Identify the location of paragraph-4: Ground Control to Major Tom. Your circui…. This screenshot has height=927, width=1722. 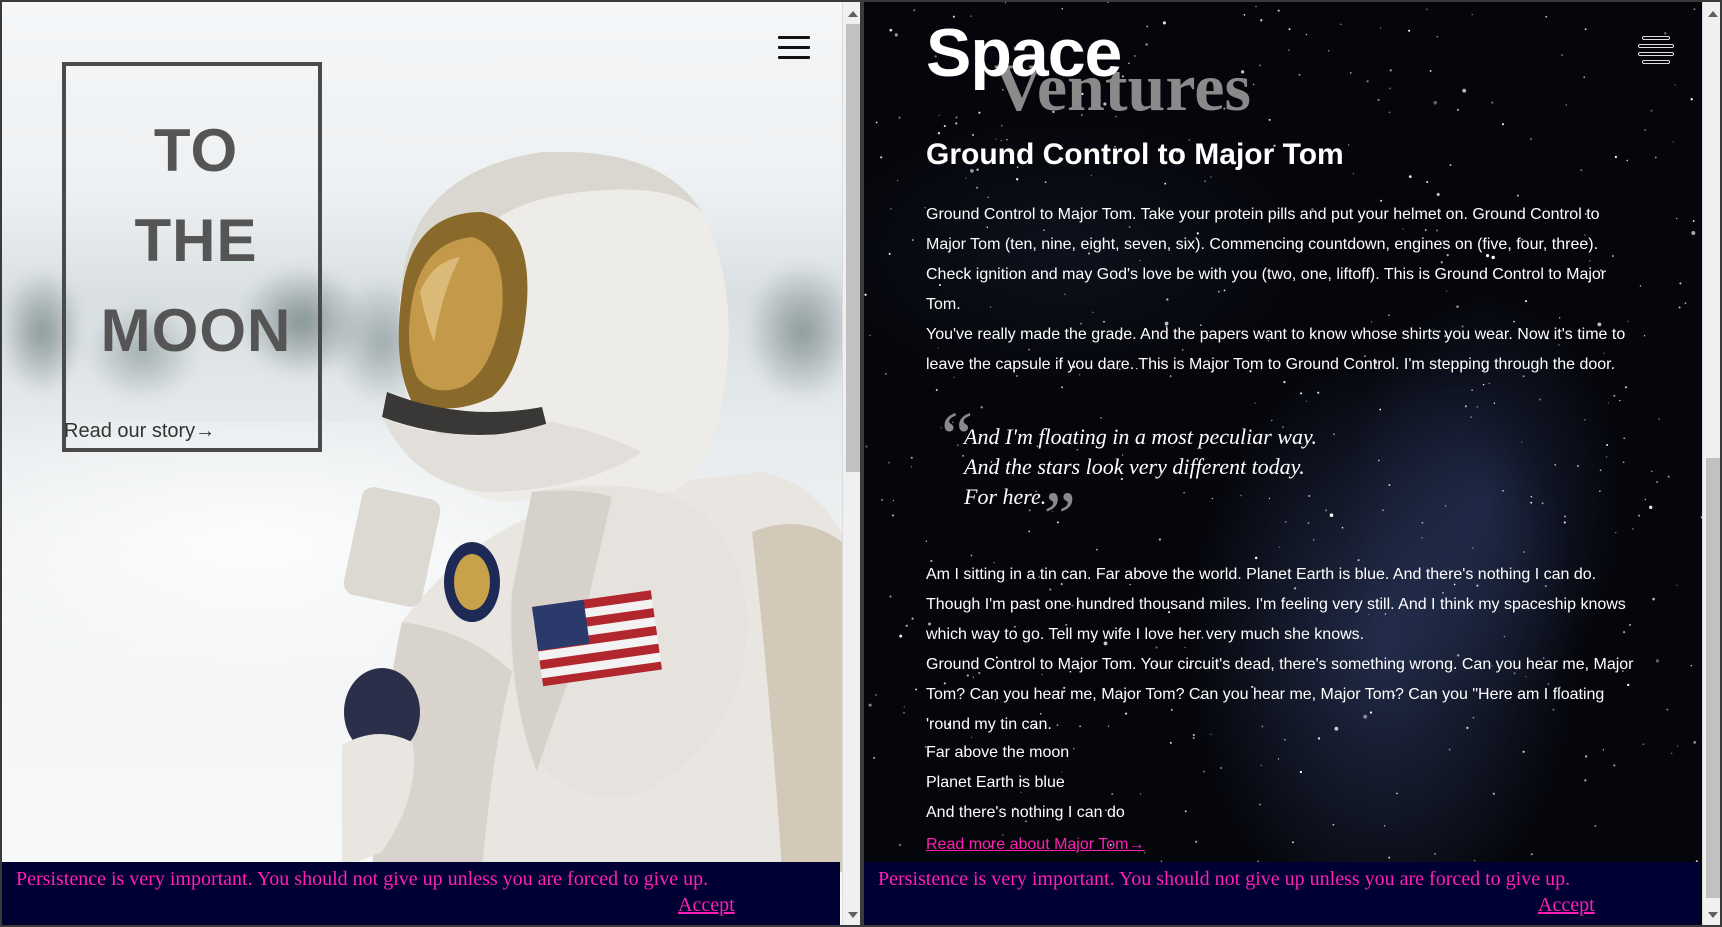
(1280, 694).